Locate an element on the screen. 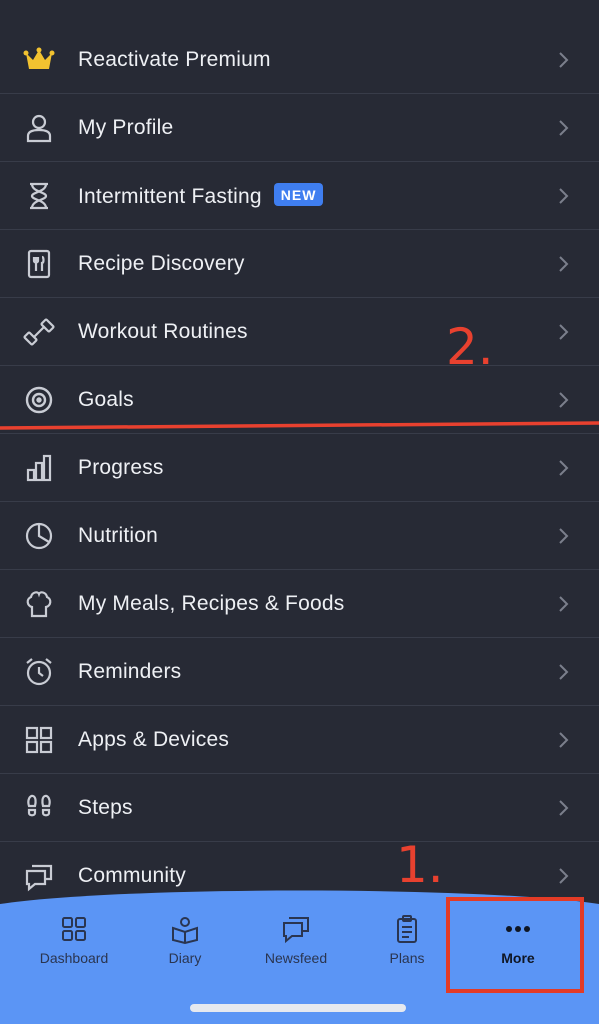  menu-item-progress: Progress is located at coordinates (299, 468).